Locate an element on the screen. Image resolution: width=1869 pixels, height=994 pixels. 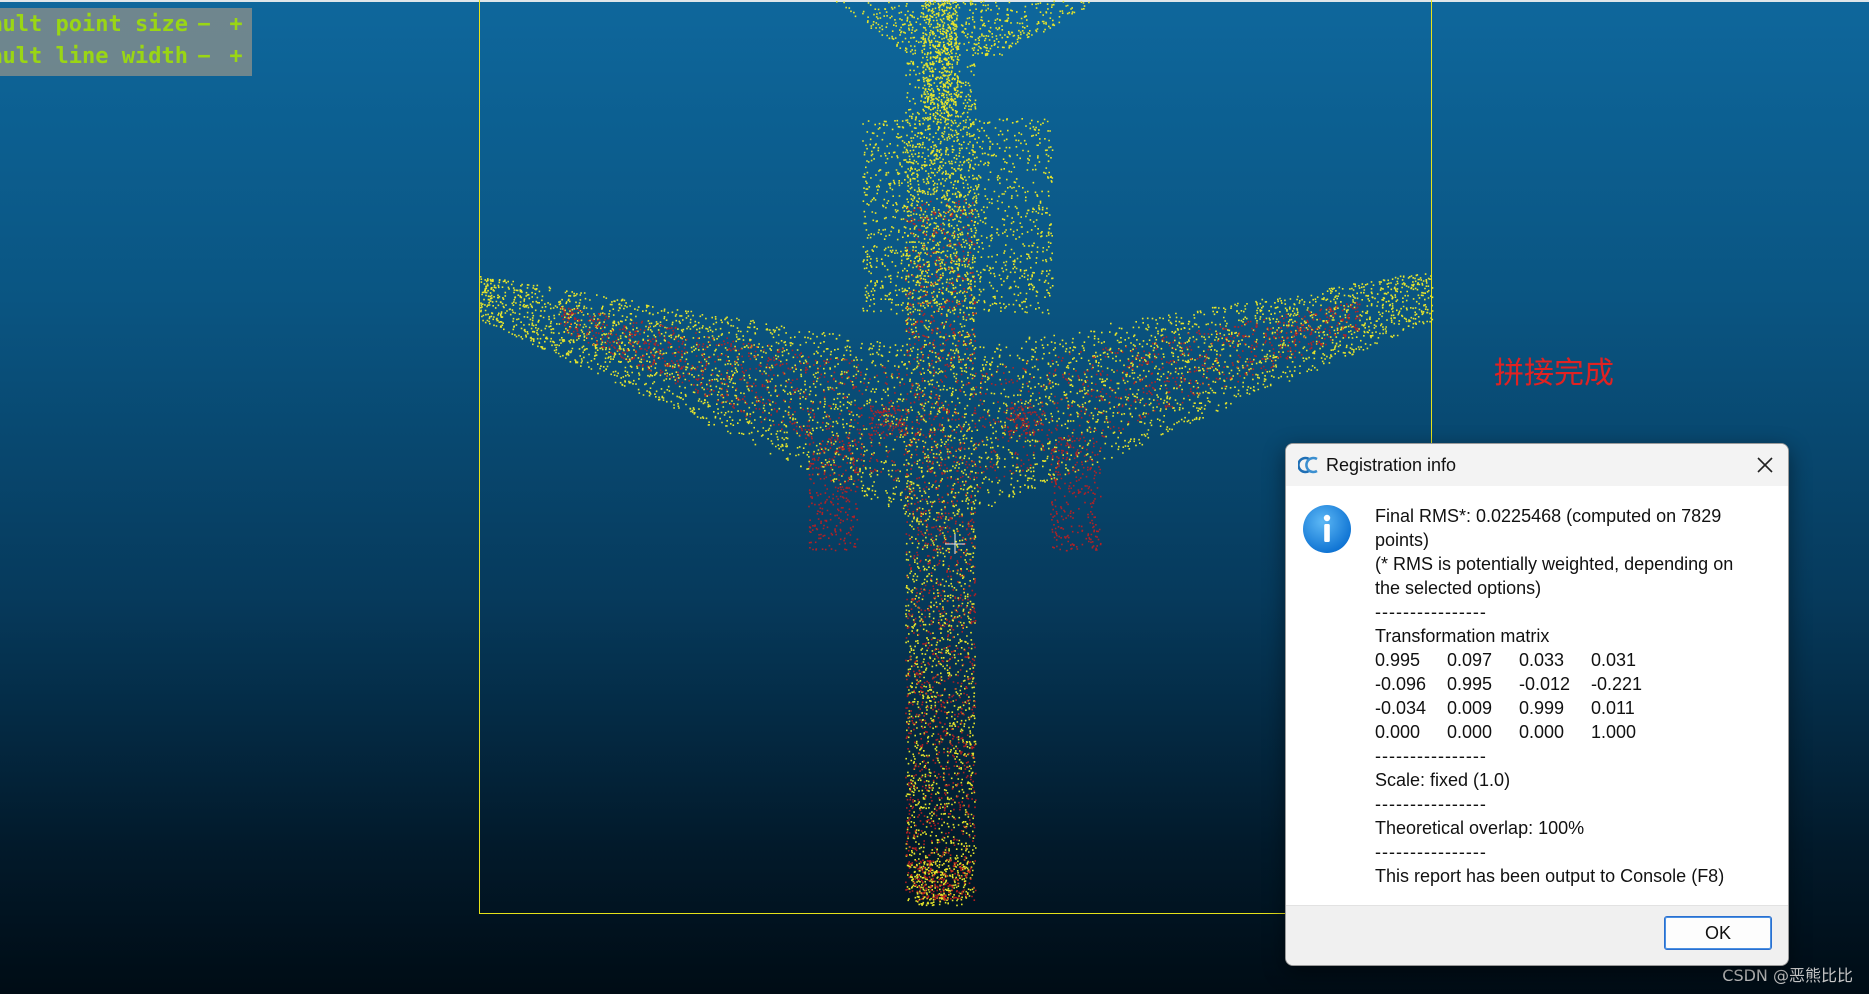
matrix-cell: -0.096 is located at coordinates (1401, 684).